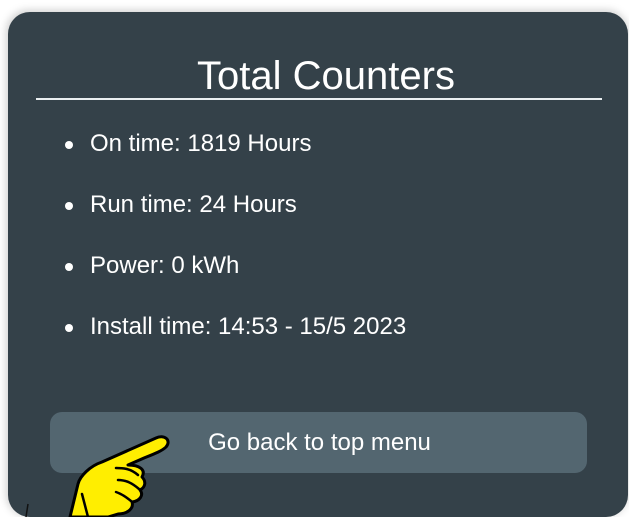 This screenshot has width=629, height=517. Describe the element at coordinates (248, 326) in the screenshot. I see `counter-text: Install time: 14:53 - 15/5 2023` at that location.